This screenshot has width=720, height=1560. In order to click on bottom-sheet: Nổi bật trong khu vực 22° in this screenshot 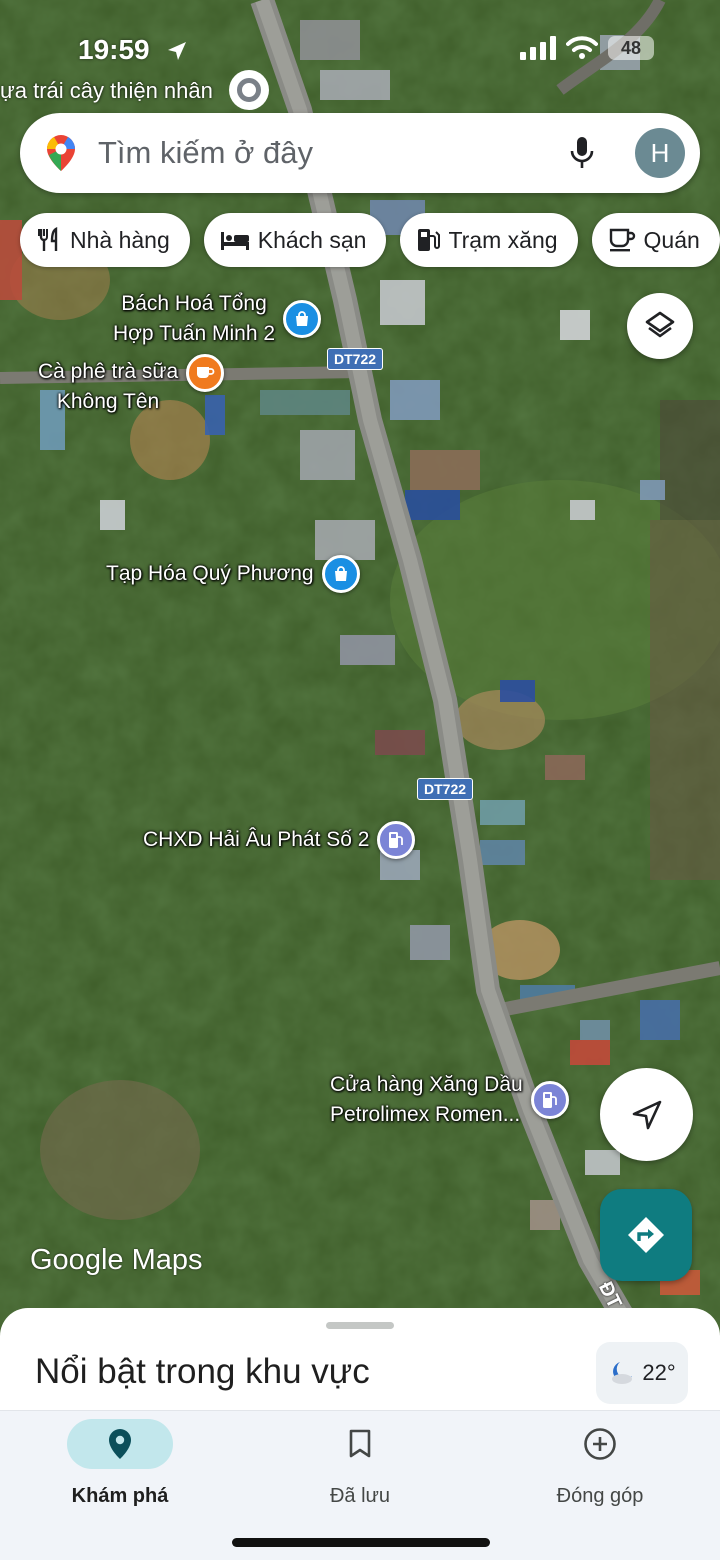, I will do `click(360, 1363)`.